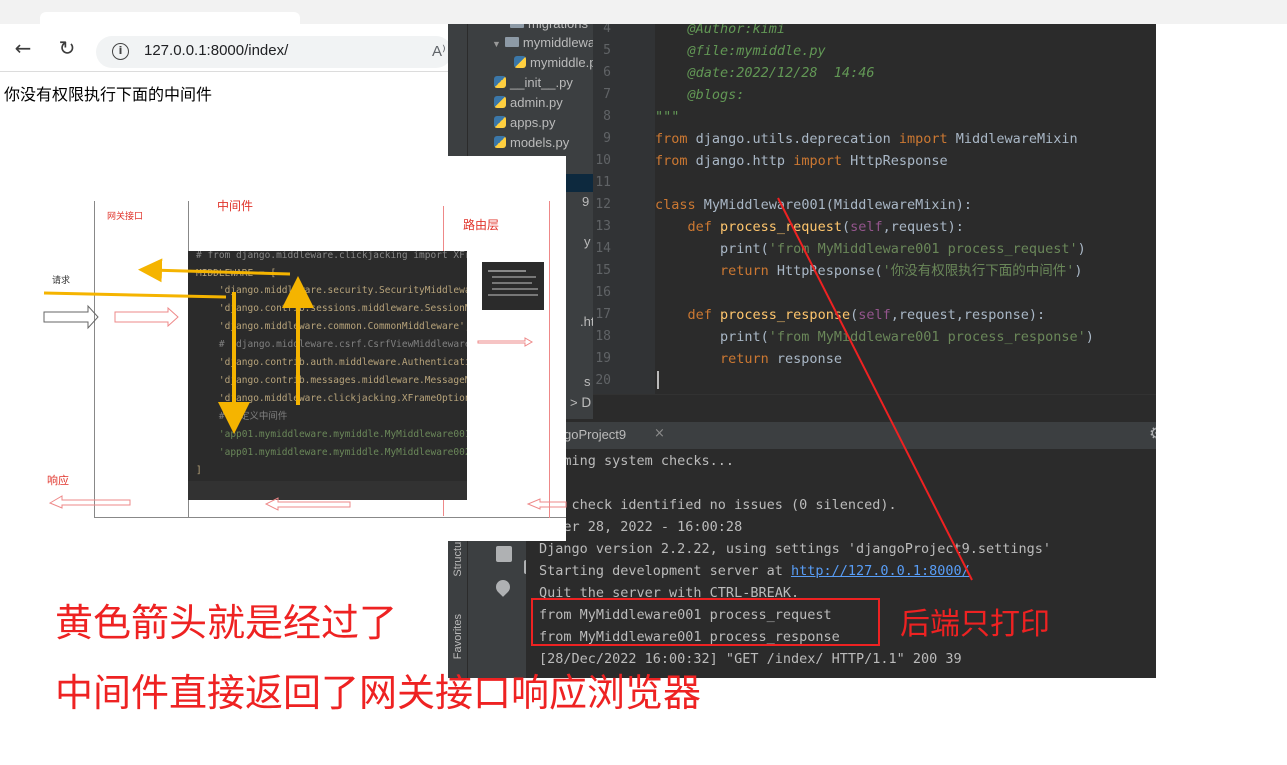  What do you see at coordinates (378, 693) in the screenshot?
I see `annotation-line-2: 中间件直接返回了网关接口响应浏览器` at bounding box center [378, 693].